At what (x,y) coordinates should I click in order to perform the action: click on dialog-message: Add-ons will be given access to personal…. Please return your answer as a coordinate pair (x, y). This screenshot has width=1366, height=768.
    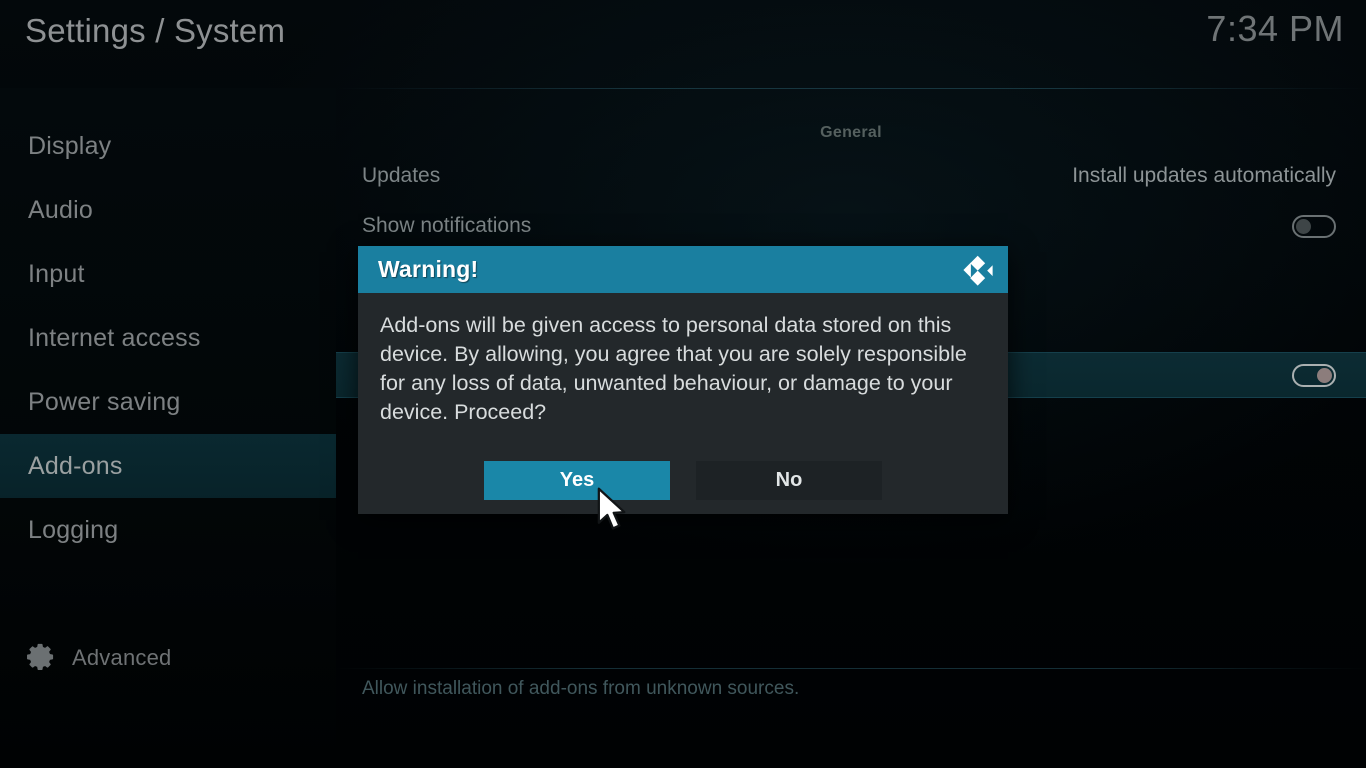
    Looking at the image, I should click on (673, 368).